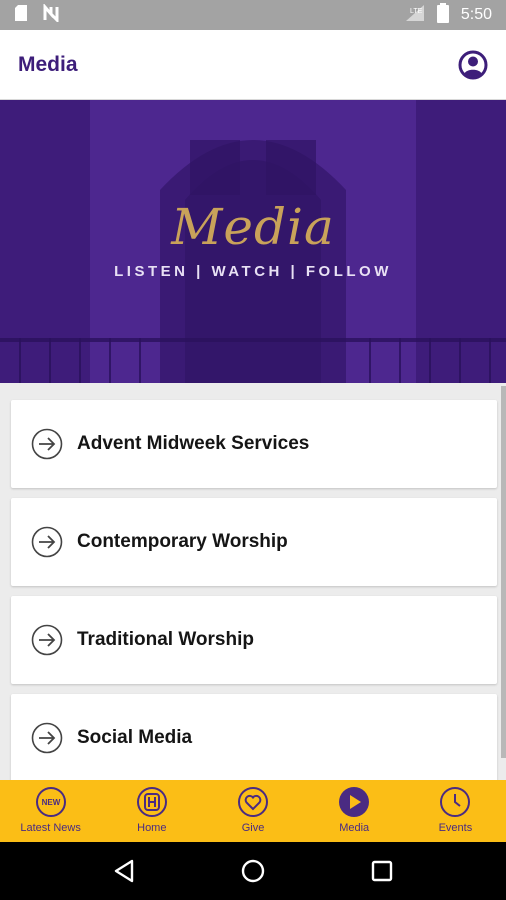 This screenshot has width=506, height=900. I want to click on account-circle-icon, so click(473, 65).